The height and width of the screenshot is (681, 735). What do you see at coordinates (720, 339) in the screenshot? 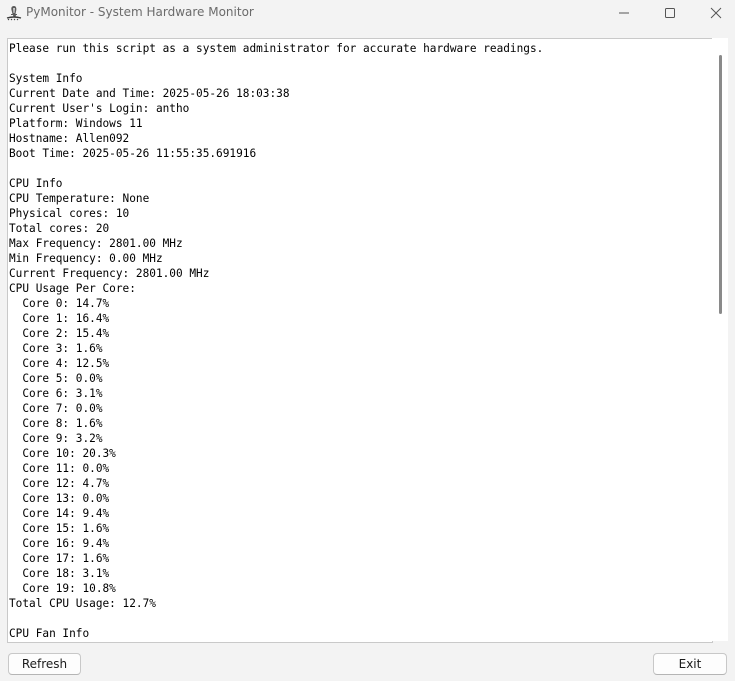
I see `vertical-scrollbar` at bounding box center [720, 339].